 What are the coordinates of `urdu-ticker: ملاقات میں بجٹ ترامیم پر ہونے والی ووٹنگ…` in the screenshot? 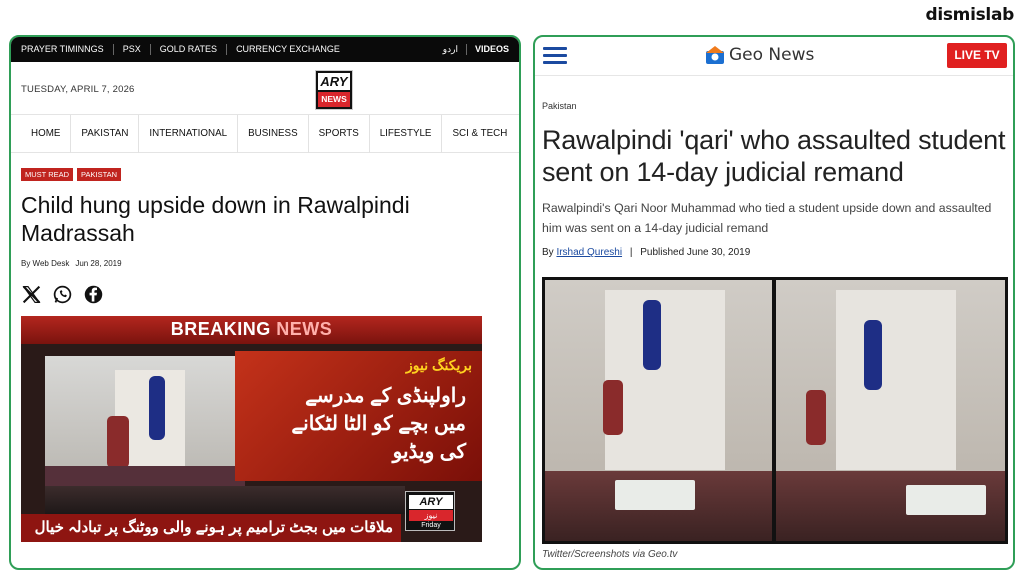 It's located at (211, 528).